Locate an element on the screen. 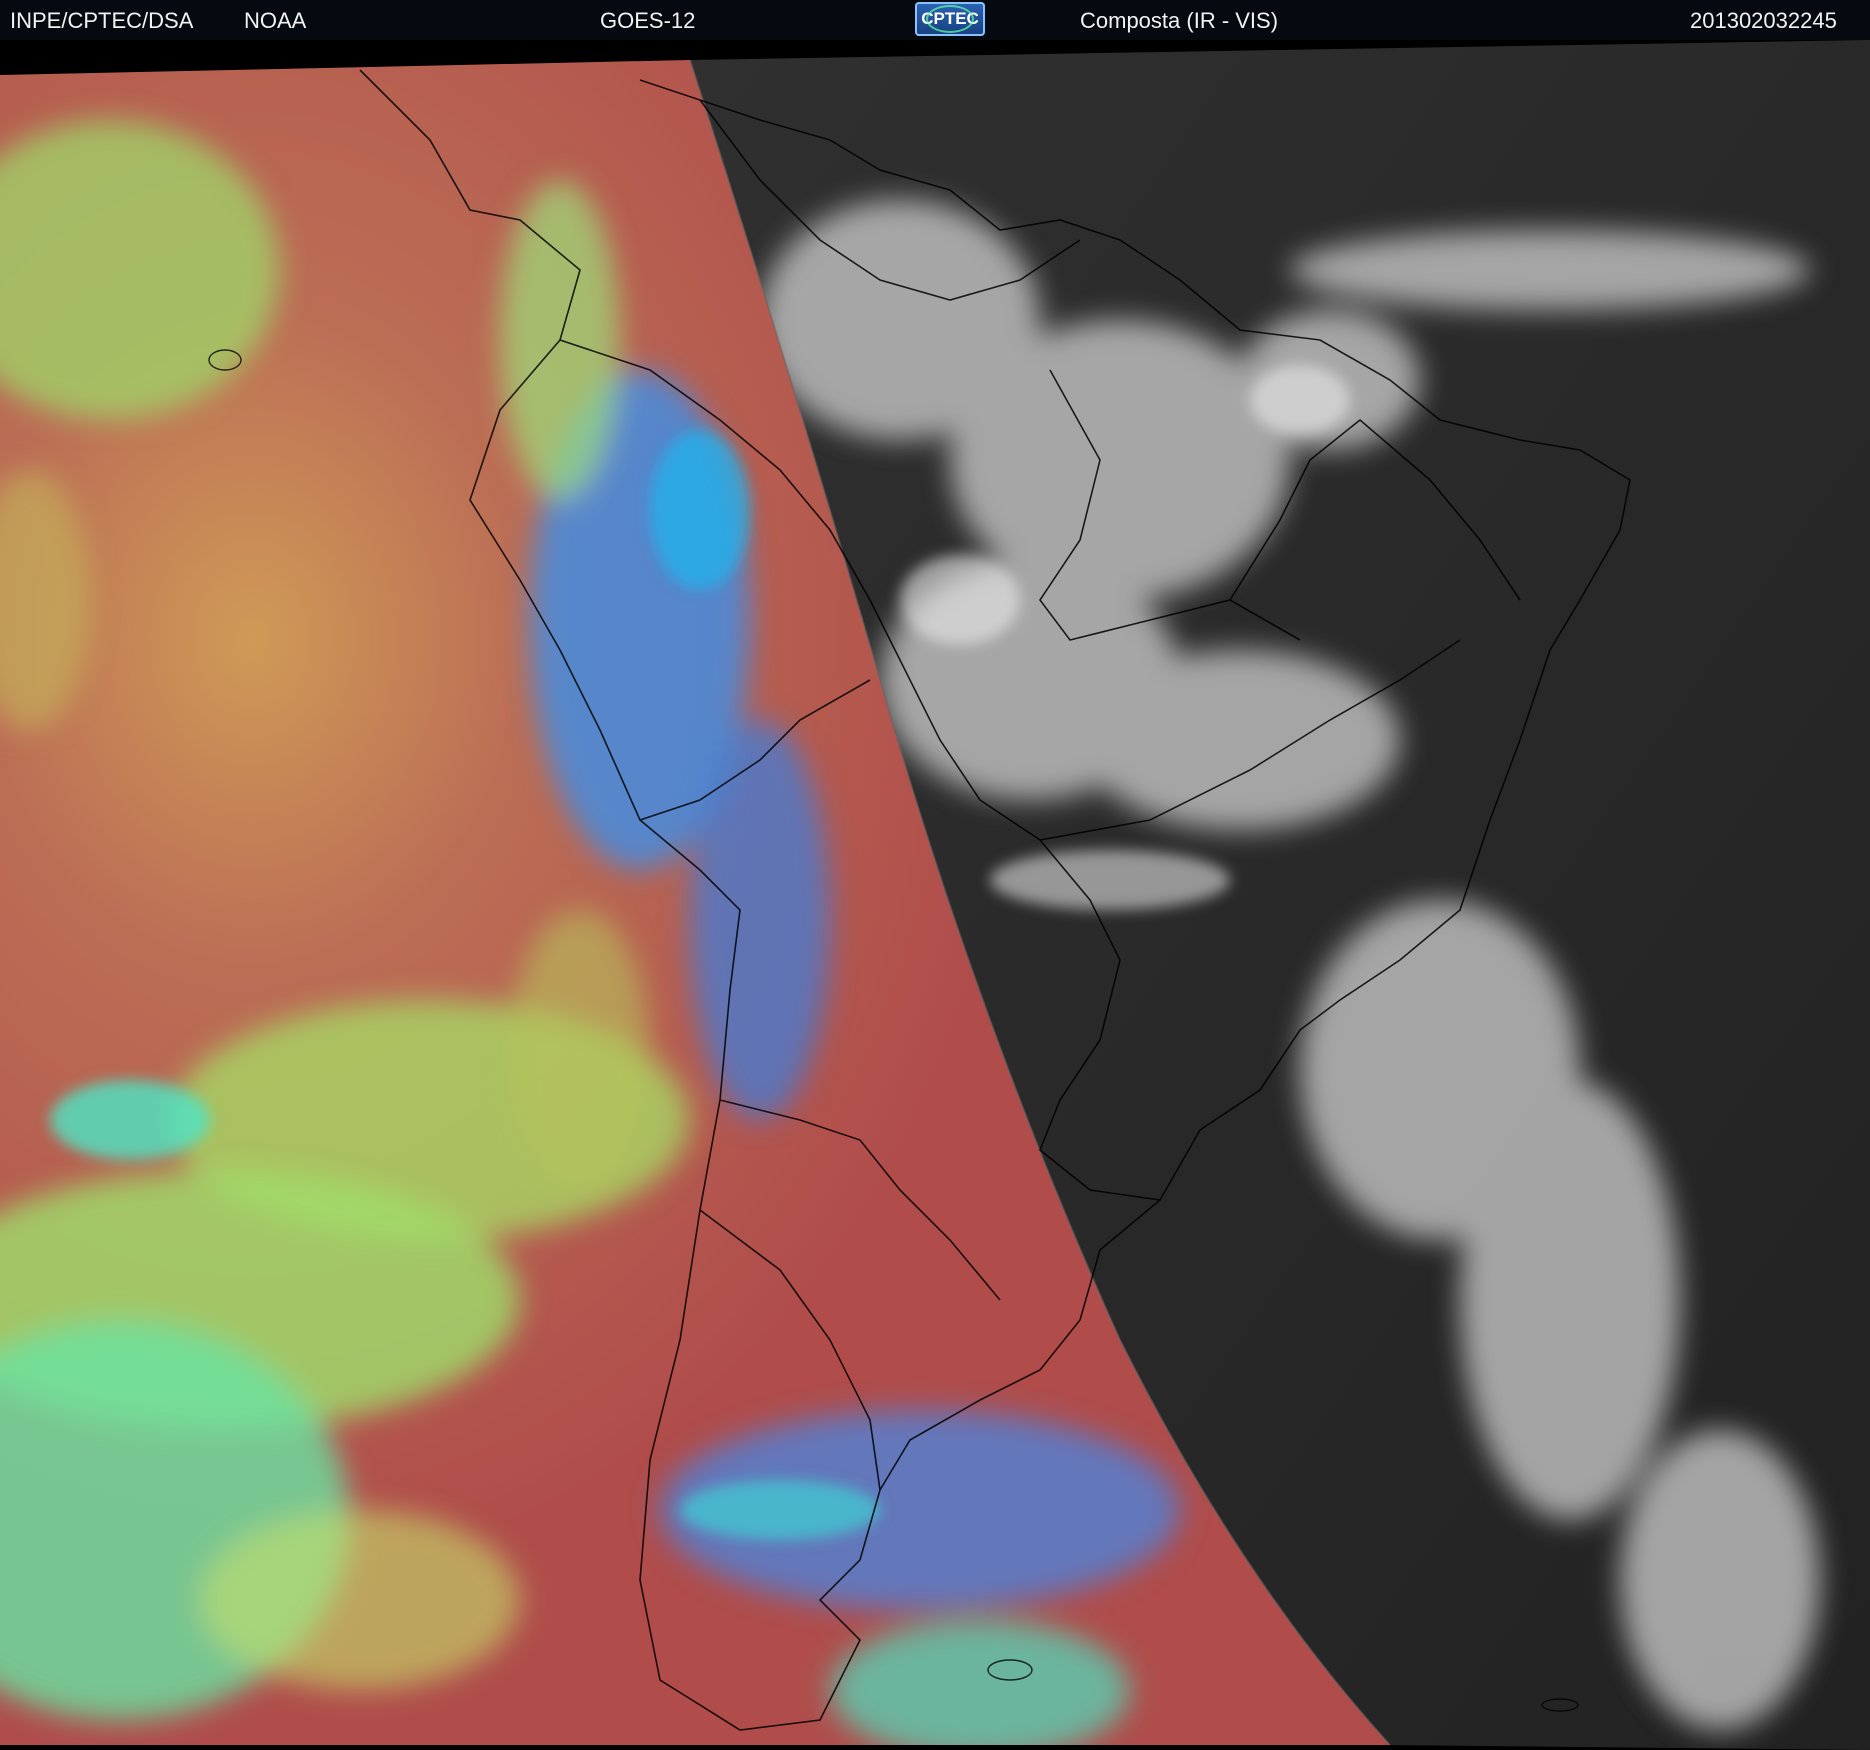 The image size is (1870, 1750). ir-cloud-cyan-swirl is located at coordinates (130, 1120).